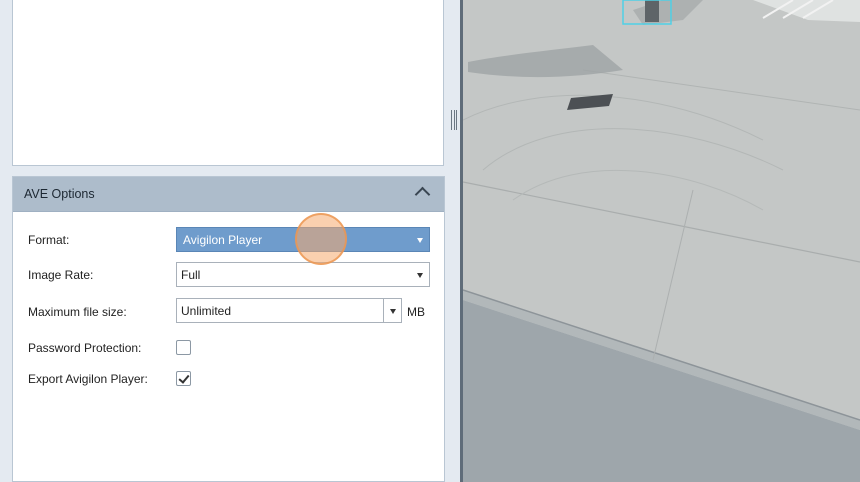 Image resolution: width=860 pixels, height=482 pixels. Describe the element at coordinates (77, 312) in the screenshot. I see `max-file-size-label: Maximum file size:` at that location.